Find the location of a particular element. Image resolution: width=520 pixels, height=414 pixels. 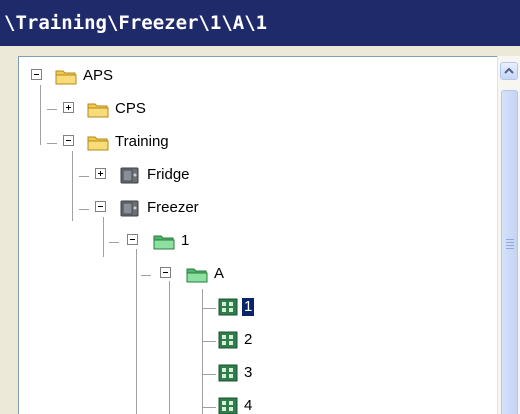

tree-node-label: Freezer is located at coordinates (173, 208).